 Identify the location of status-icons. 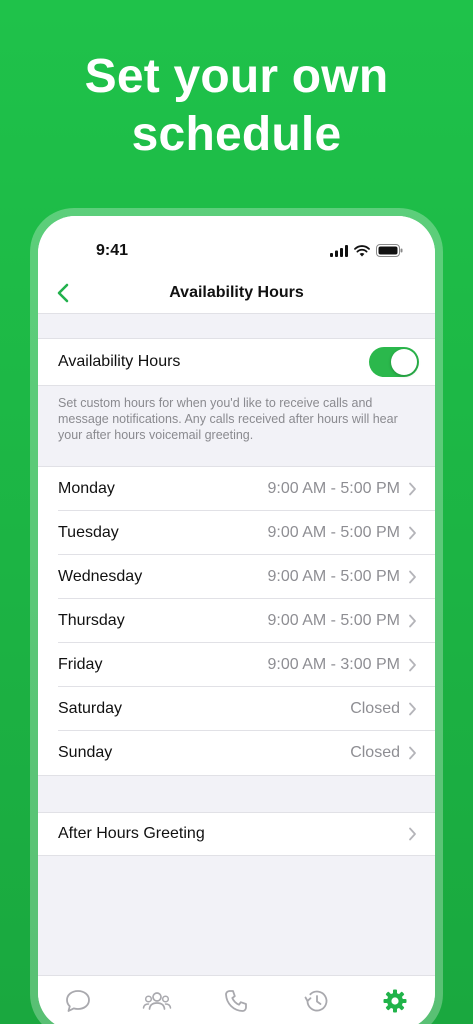
(366, 250).